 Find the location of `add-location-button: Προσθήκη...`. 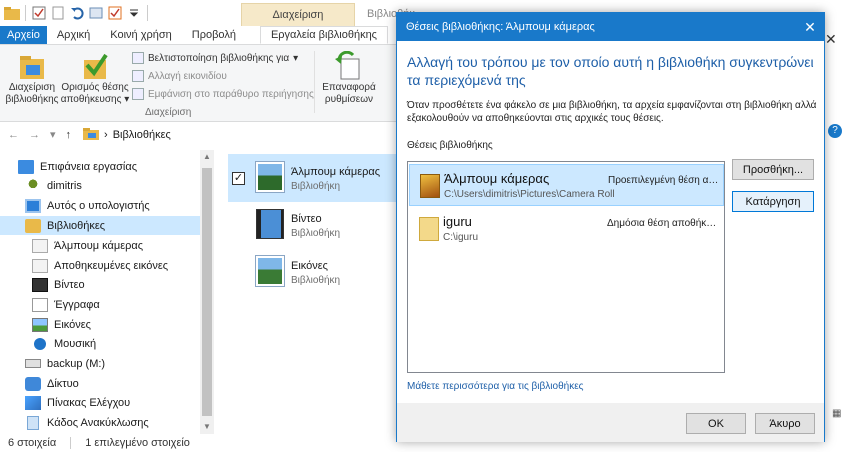

add-location-button: Προσθήκη... is located at coordinates (773, 169).